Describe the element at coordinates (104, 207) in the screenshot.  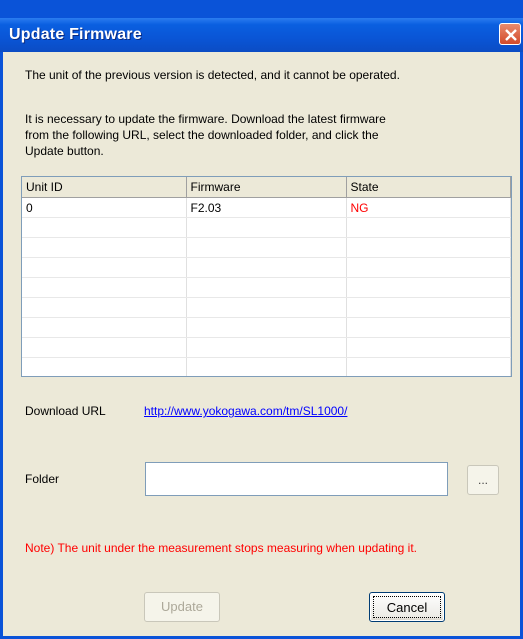
I see `cell-unit-id: 0` at that location.